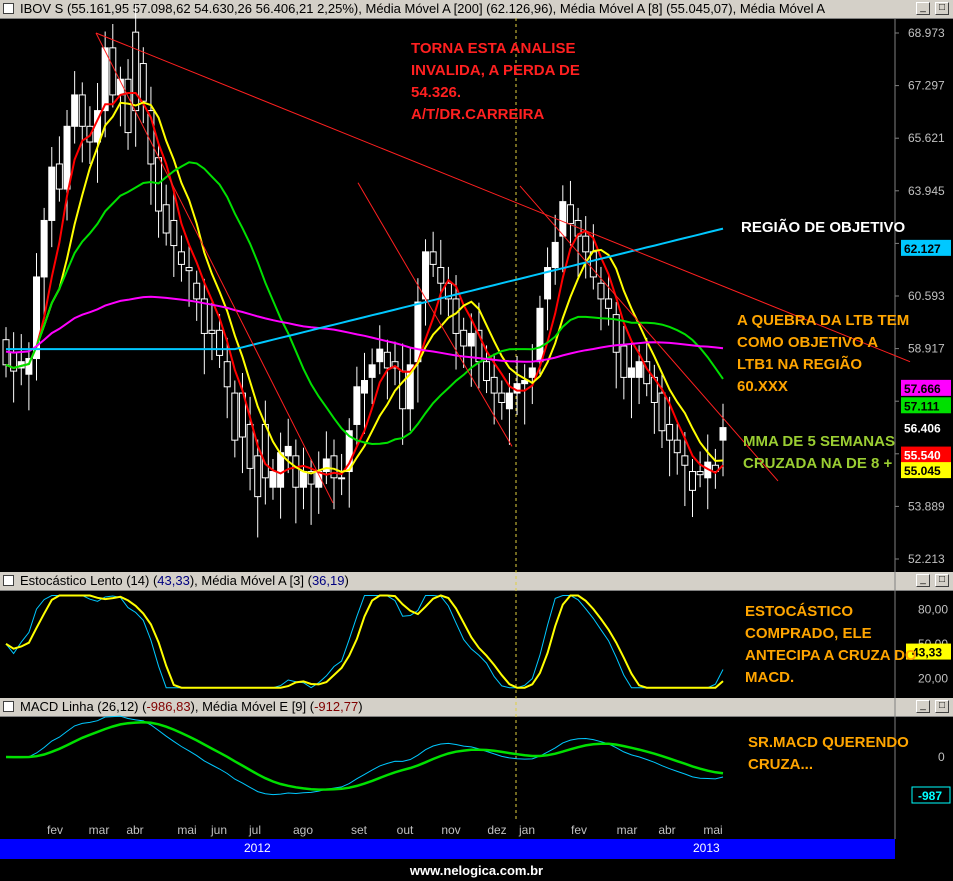 The image size is (953, 881). What do you see at coordinates (922, 389) in the screenshot?
I see `price-label-text: 57.666` at bounding box center [922, 389].